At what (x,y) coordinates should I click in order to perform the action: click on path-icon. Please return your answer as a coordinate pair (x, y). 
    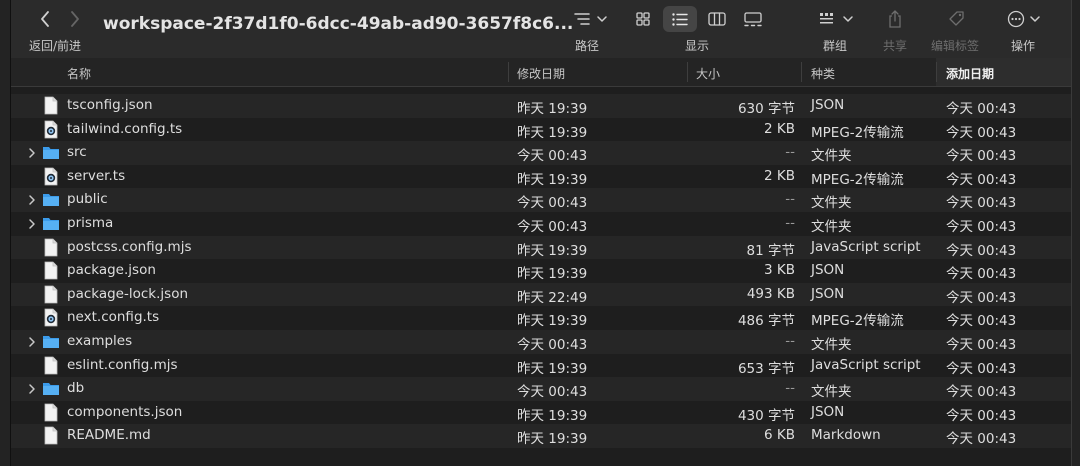
    Looking at the image, I should click on (591, 19).